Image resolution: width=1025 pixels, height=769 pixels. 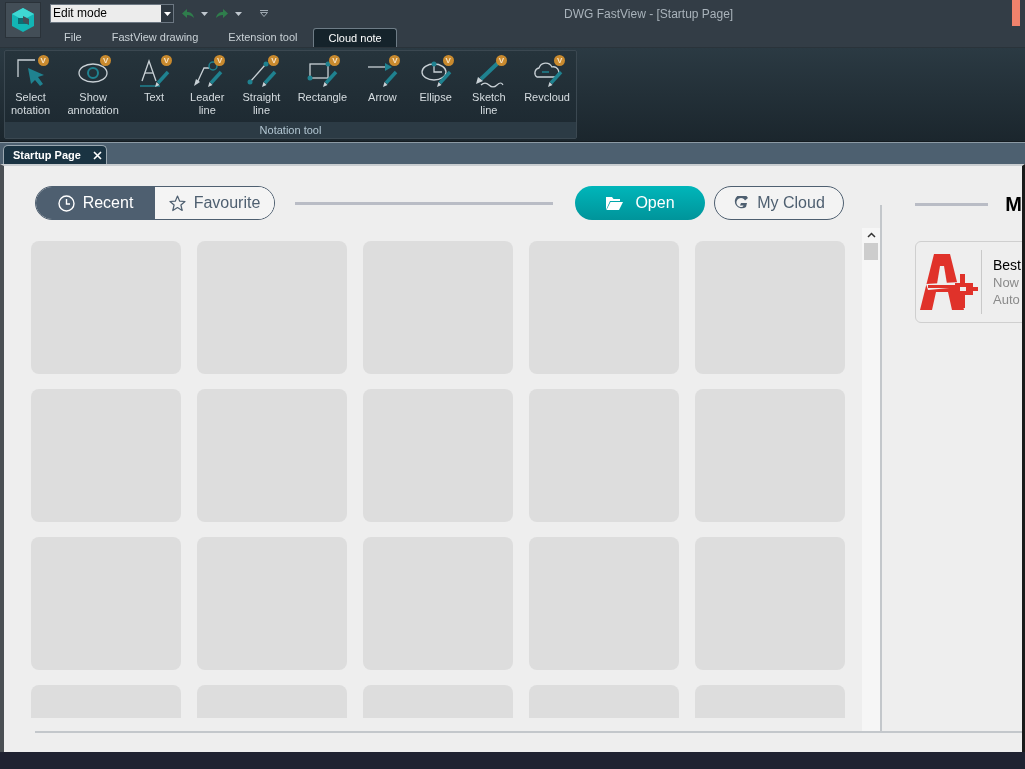 I want to click on recent-tab: Recent, so click(x=95, y=203).